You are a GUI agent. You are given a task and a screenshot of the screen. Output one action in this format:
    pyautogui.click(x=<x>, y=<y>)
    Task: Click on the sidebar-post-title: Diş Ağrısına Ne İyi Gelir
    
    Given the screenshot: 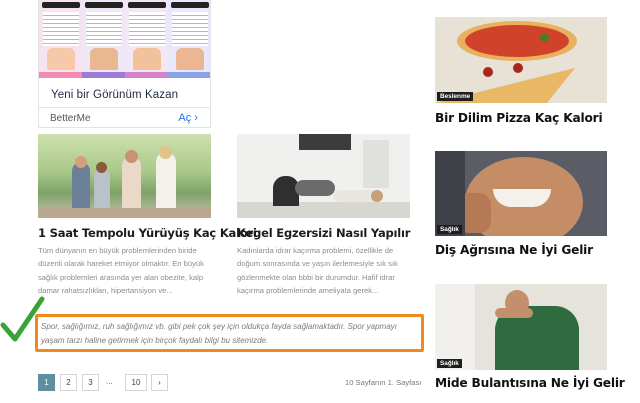 What is the action you would take?
    pyautogui.click(x=514, y=250)
    